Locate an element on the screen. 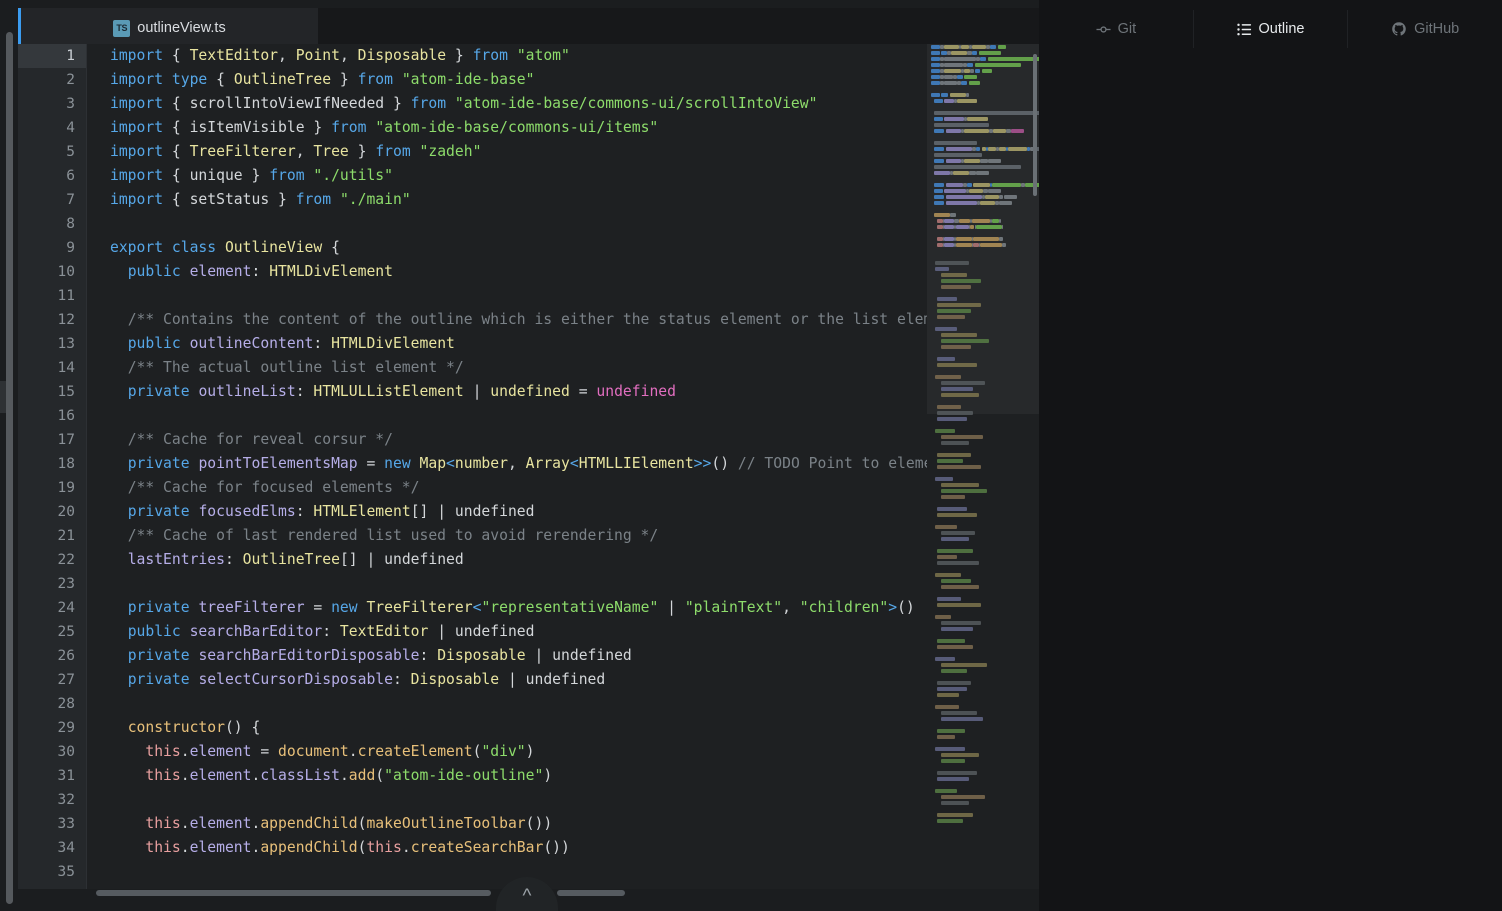  code-token: | is located at coordinates (477, 391).